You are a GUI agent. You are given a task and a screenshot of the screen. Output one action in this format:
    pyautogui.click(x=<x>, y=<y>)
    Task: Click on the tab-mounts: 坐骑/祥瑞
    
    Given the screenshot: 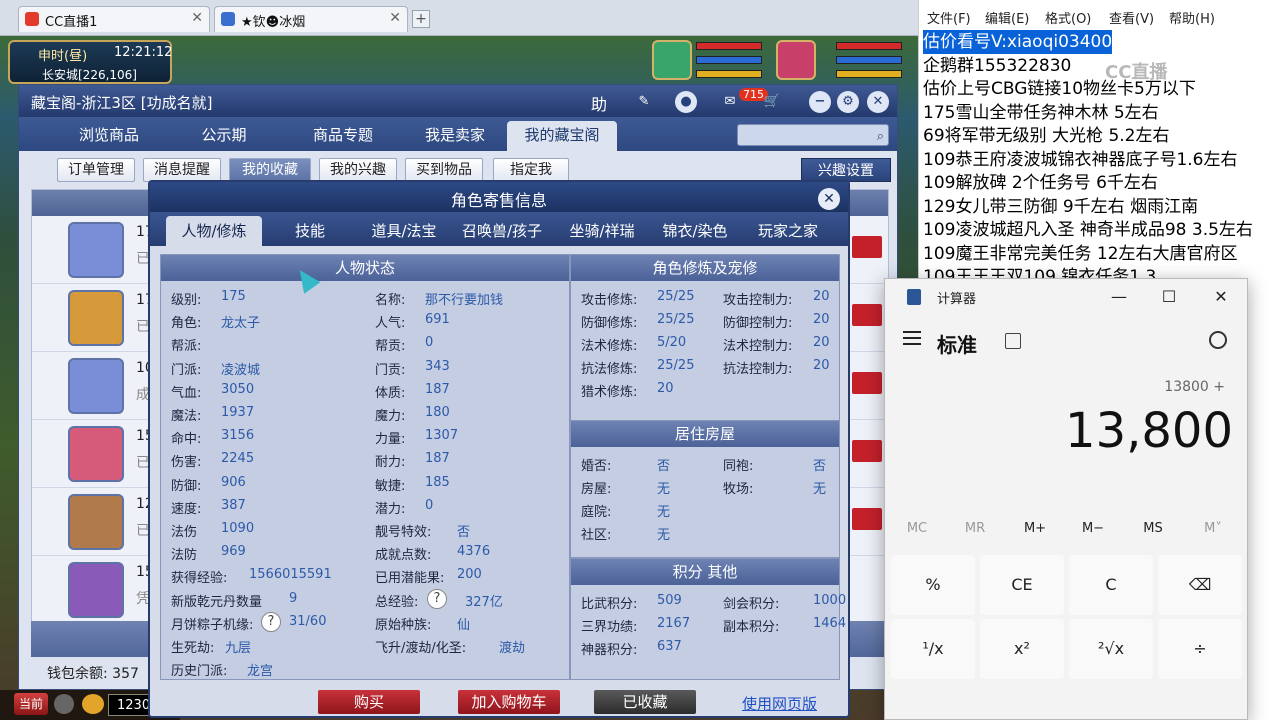 What is the action you would take?
    pyautogui.click(x=602, y=231)
    